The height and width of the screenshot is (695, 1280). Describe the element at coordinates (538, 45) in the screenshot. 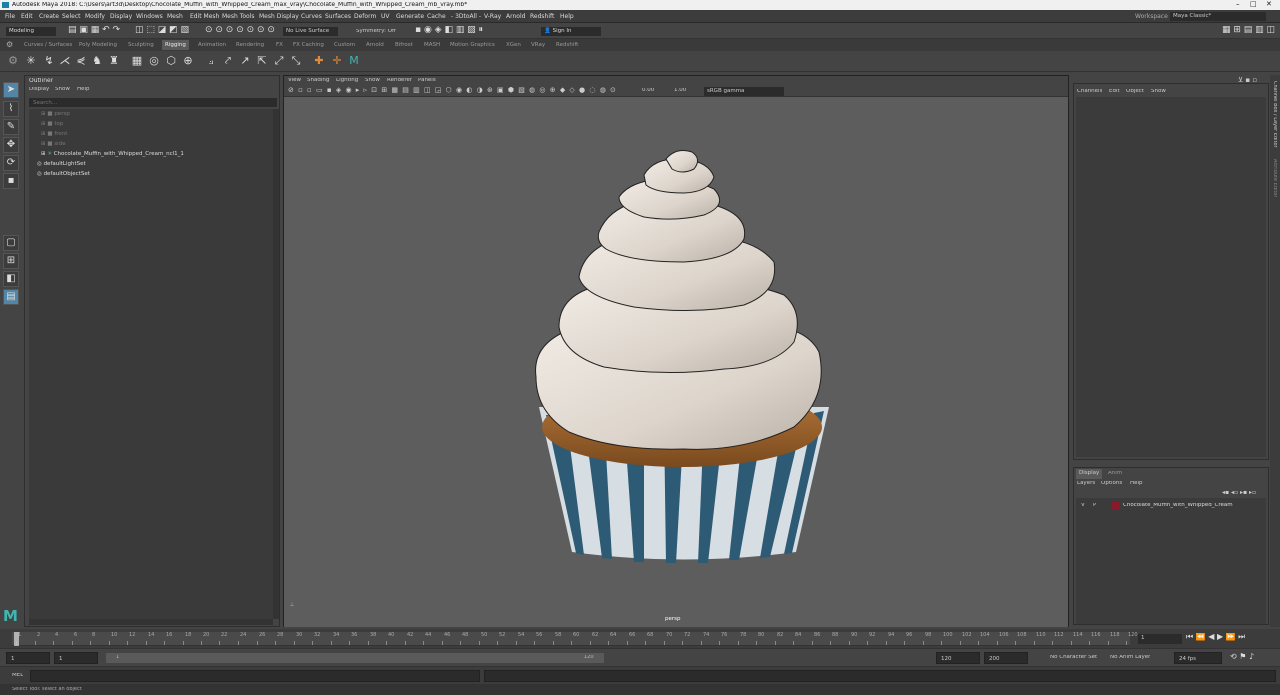

I see `tab-vray: VRay` at that location.